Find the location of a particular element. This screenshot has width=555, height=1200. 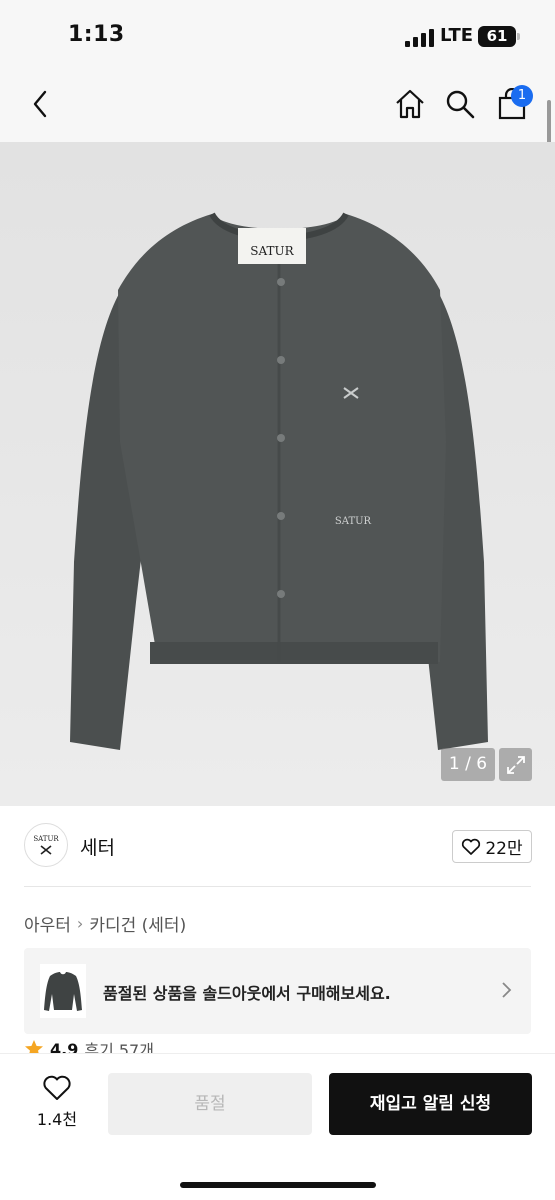

chevron-right-icon: › is located at coordinates (80, 923).